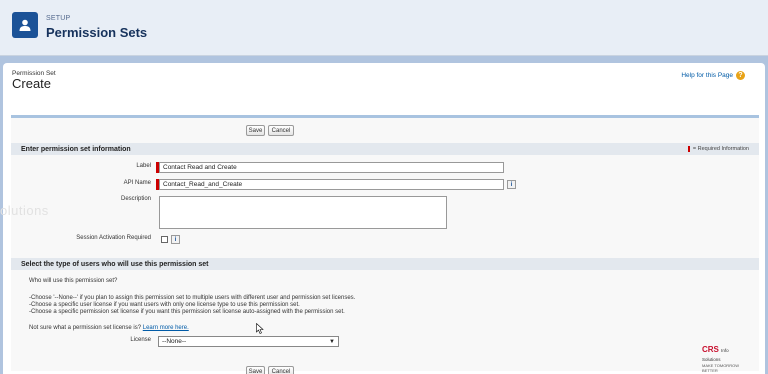 Image resolution: width=768 pixels, height=374 pixels. Describe the element at coordinates (97, 32) in the screenshot. I see `page-header-title: Permission Sets` at that location.